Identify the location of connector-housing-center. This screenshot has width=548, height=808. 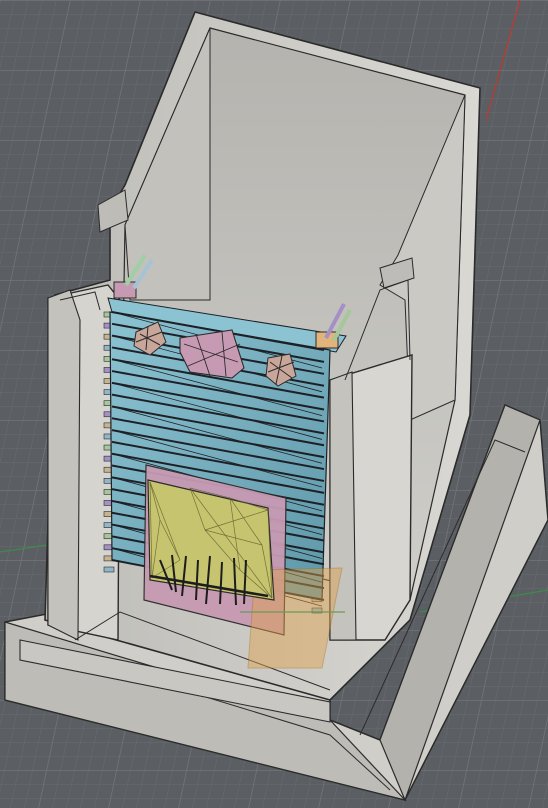
(212, 354).